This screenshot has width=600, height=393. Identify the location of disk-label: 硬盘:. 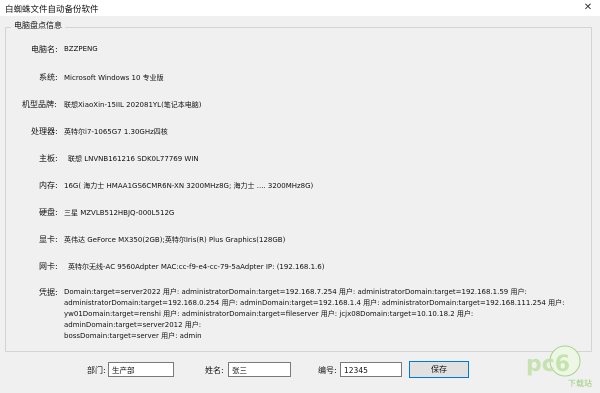
(48, 212).